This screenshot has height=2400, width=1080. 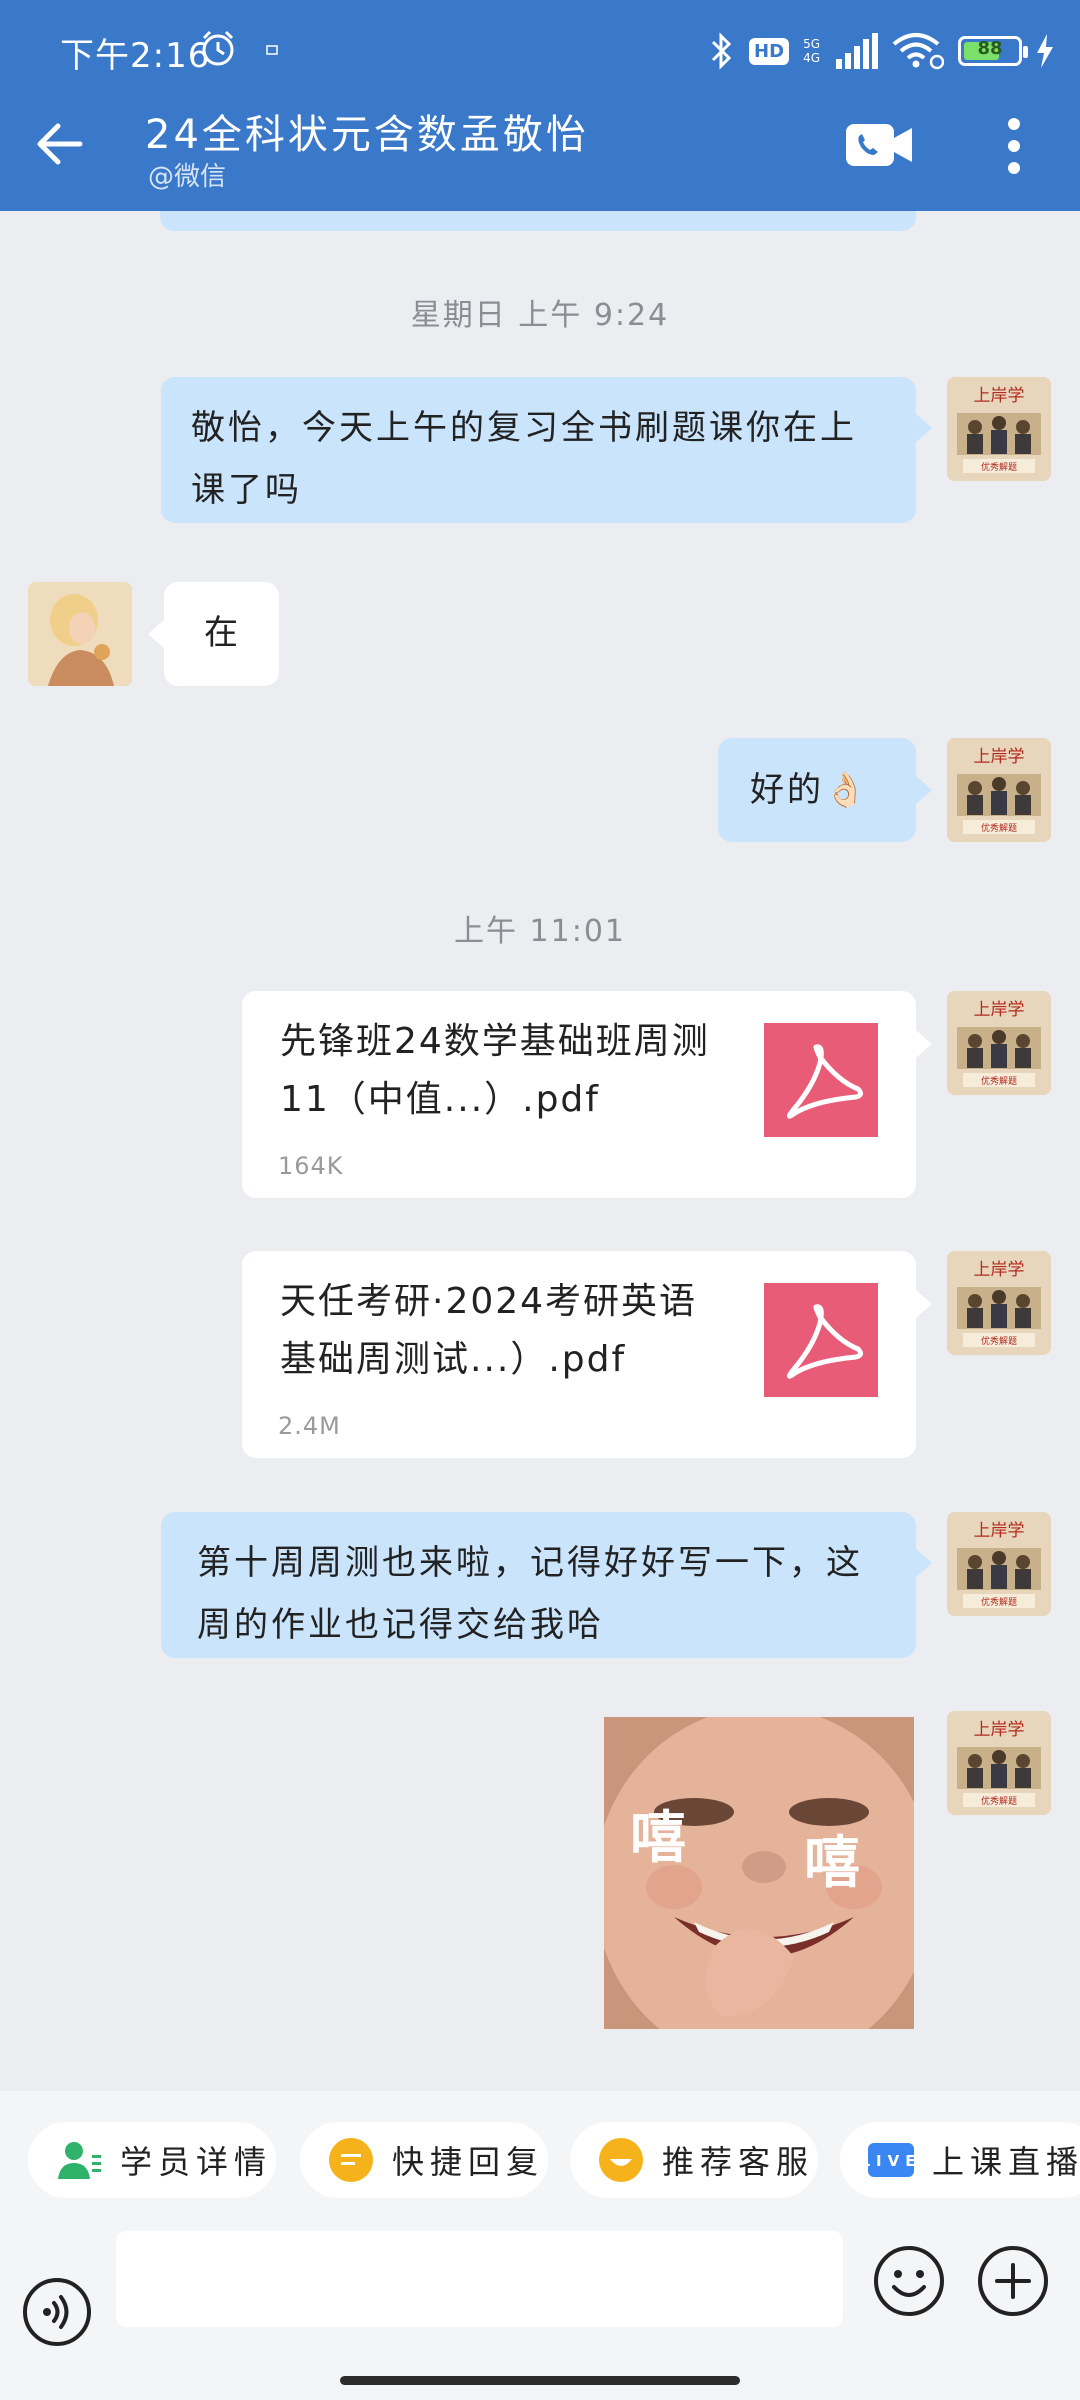 I want to click on notification-icon, so click(x=272, y=50).